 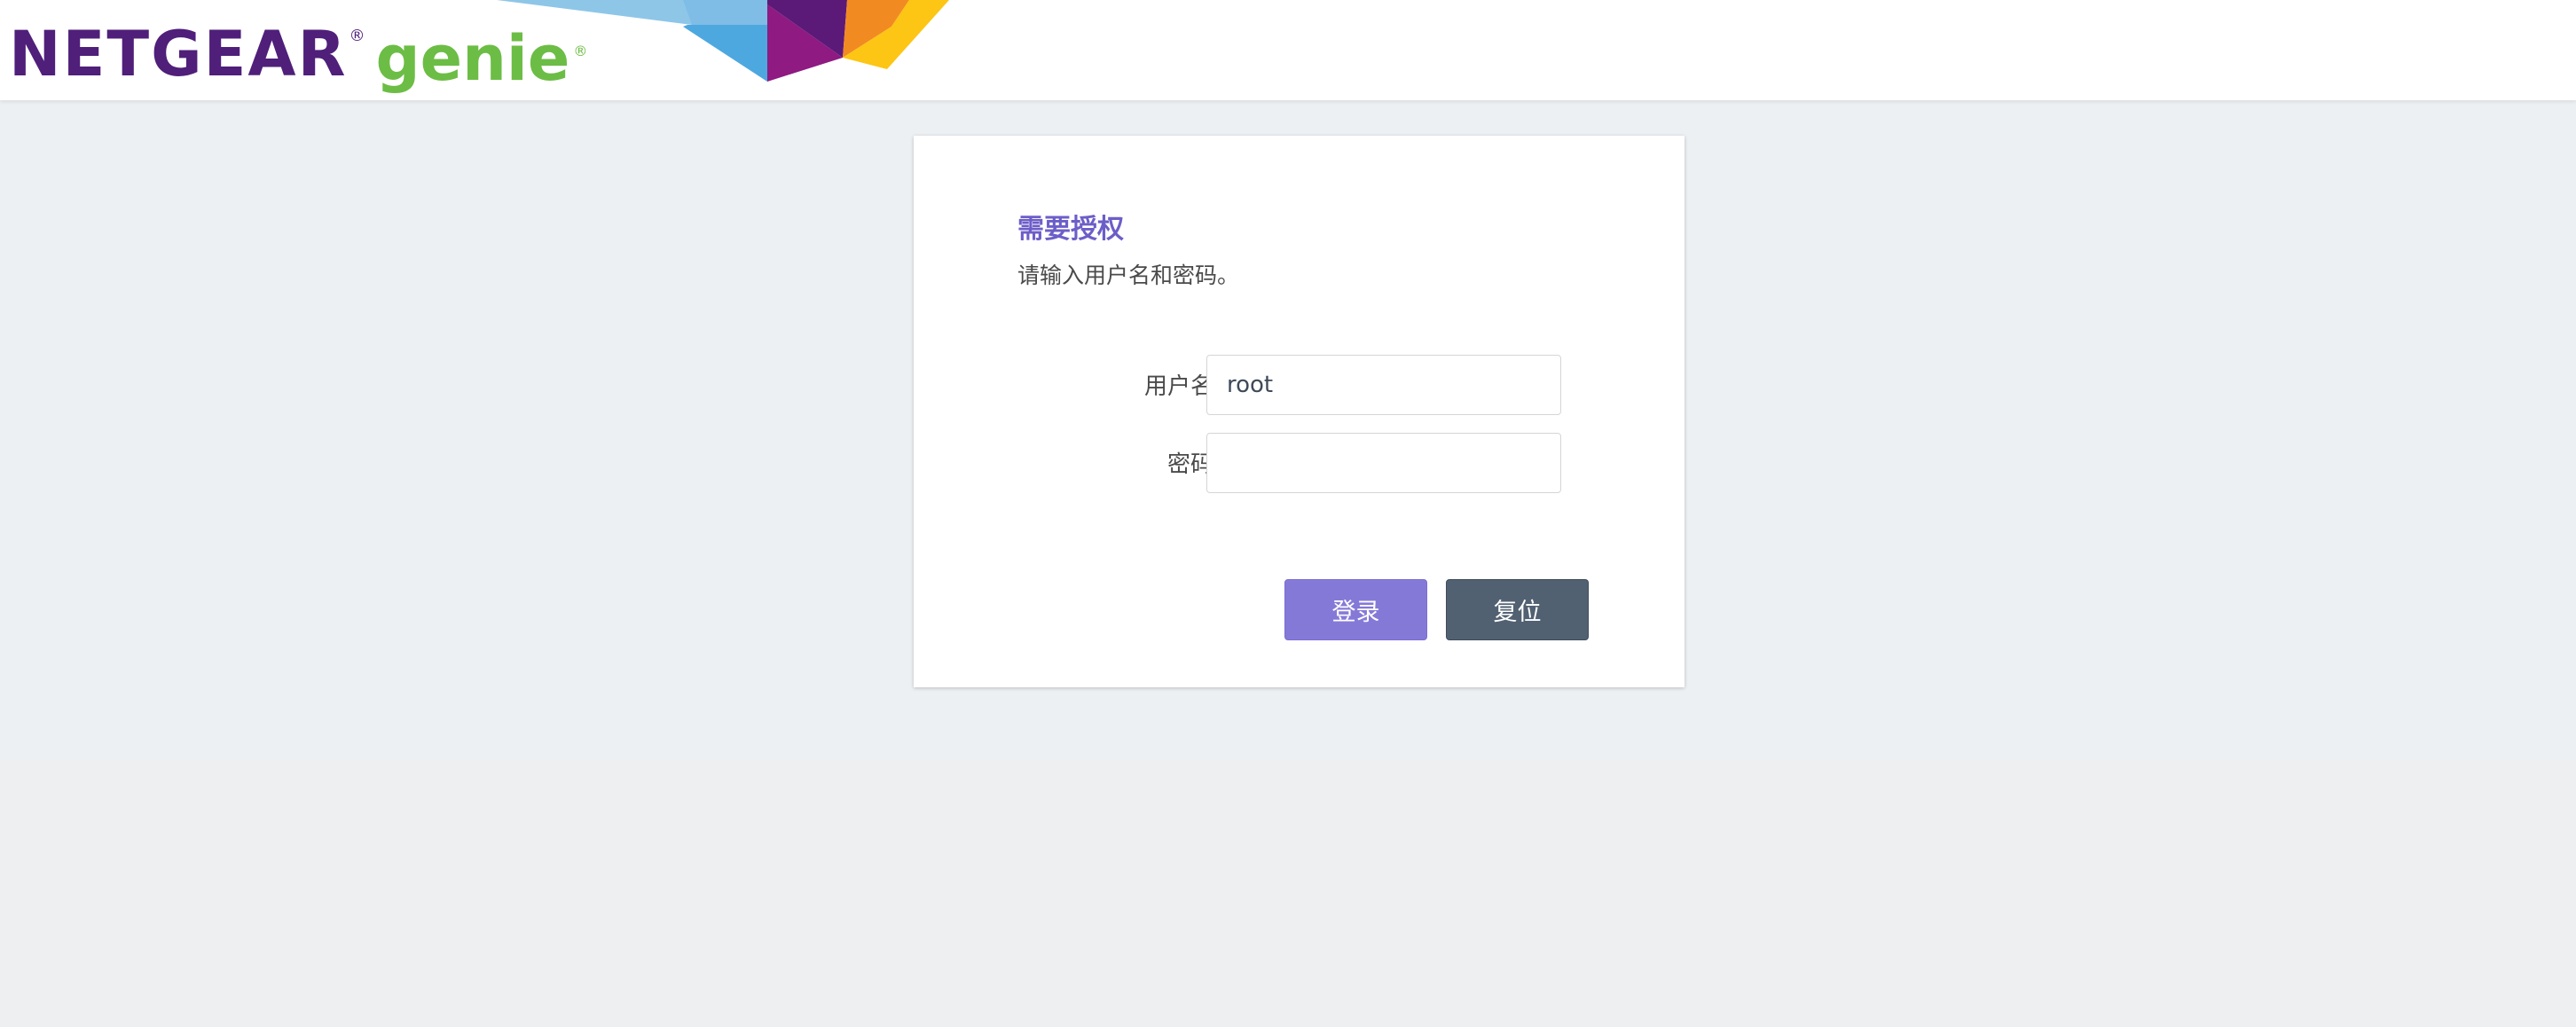 I want to click on password-label: 密码, so click(x=1189, y=464).